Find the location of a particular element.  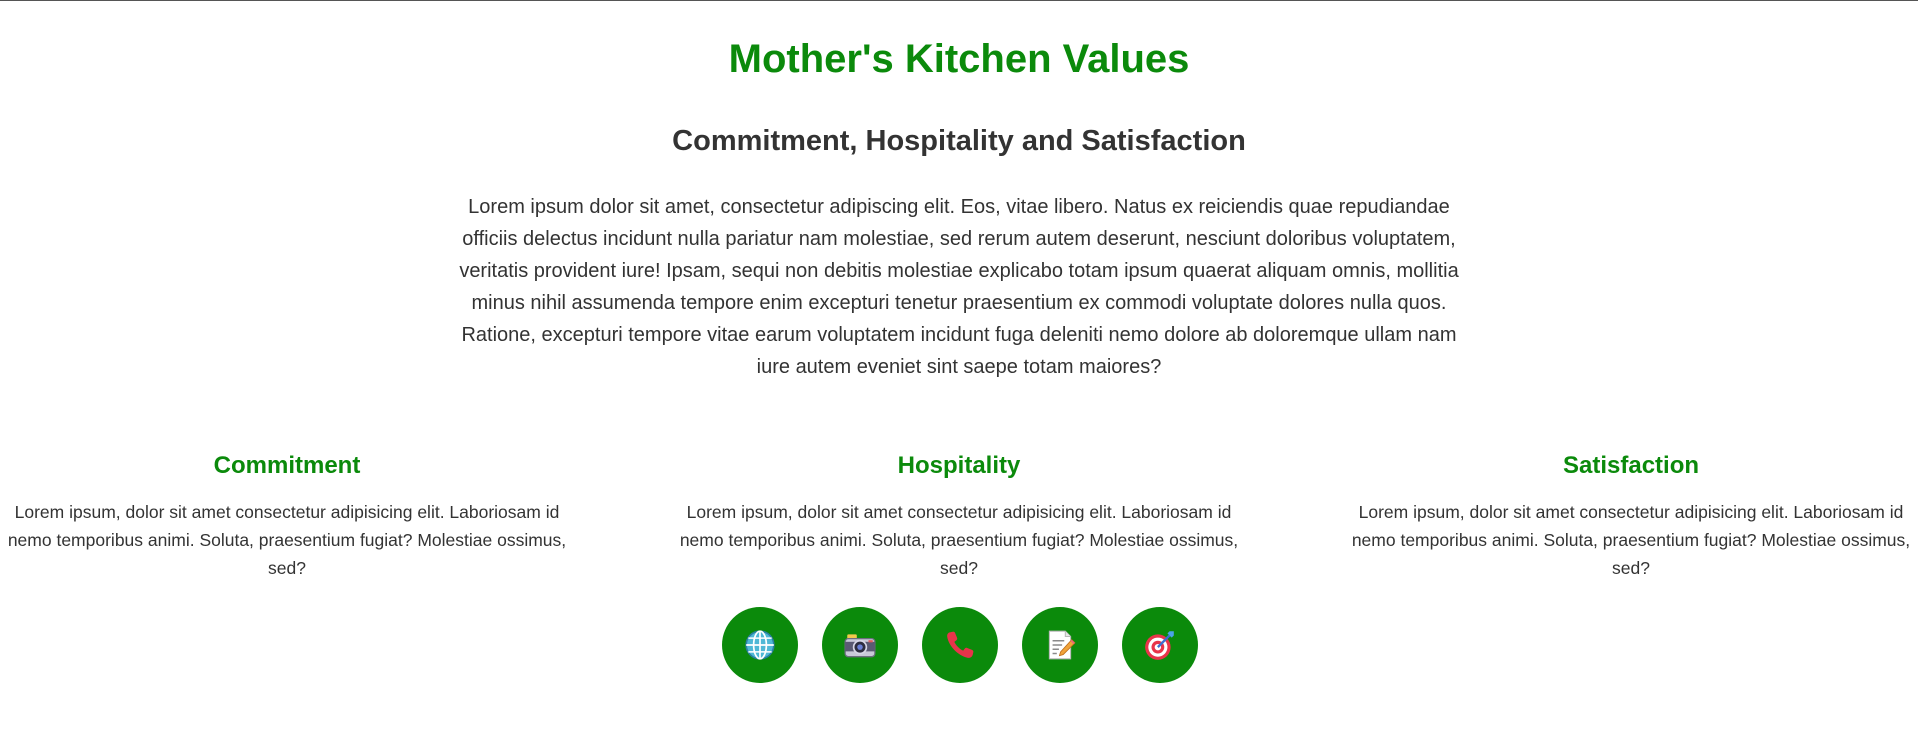

target-link is located at coordinates (1160, 645).